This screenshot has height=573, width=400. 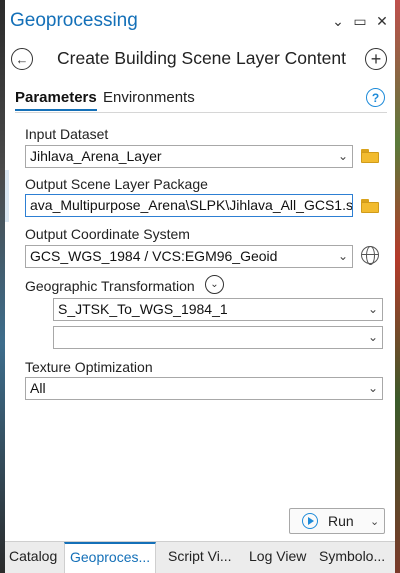 I want to click on geo-transform-row-2: ⌄, so click(x=218, y=337).